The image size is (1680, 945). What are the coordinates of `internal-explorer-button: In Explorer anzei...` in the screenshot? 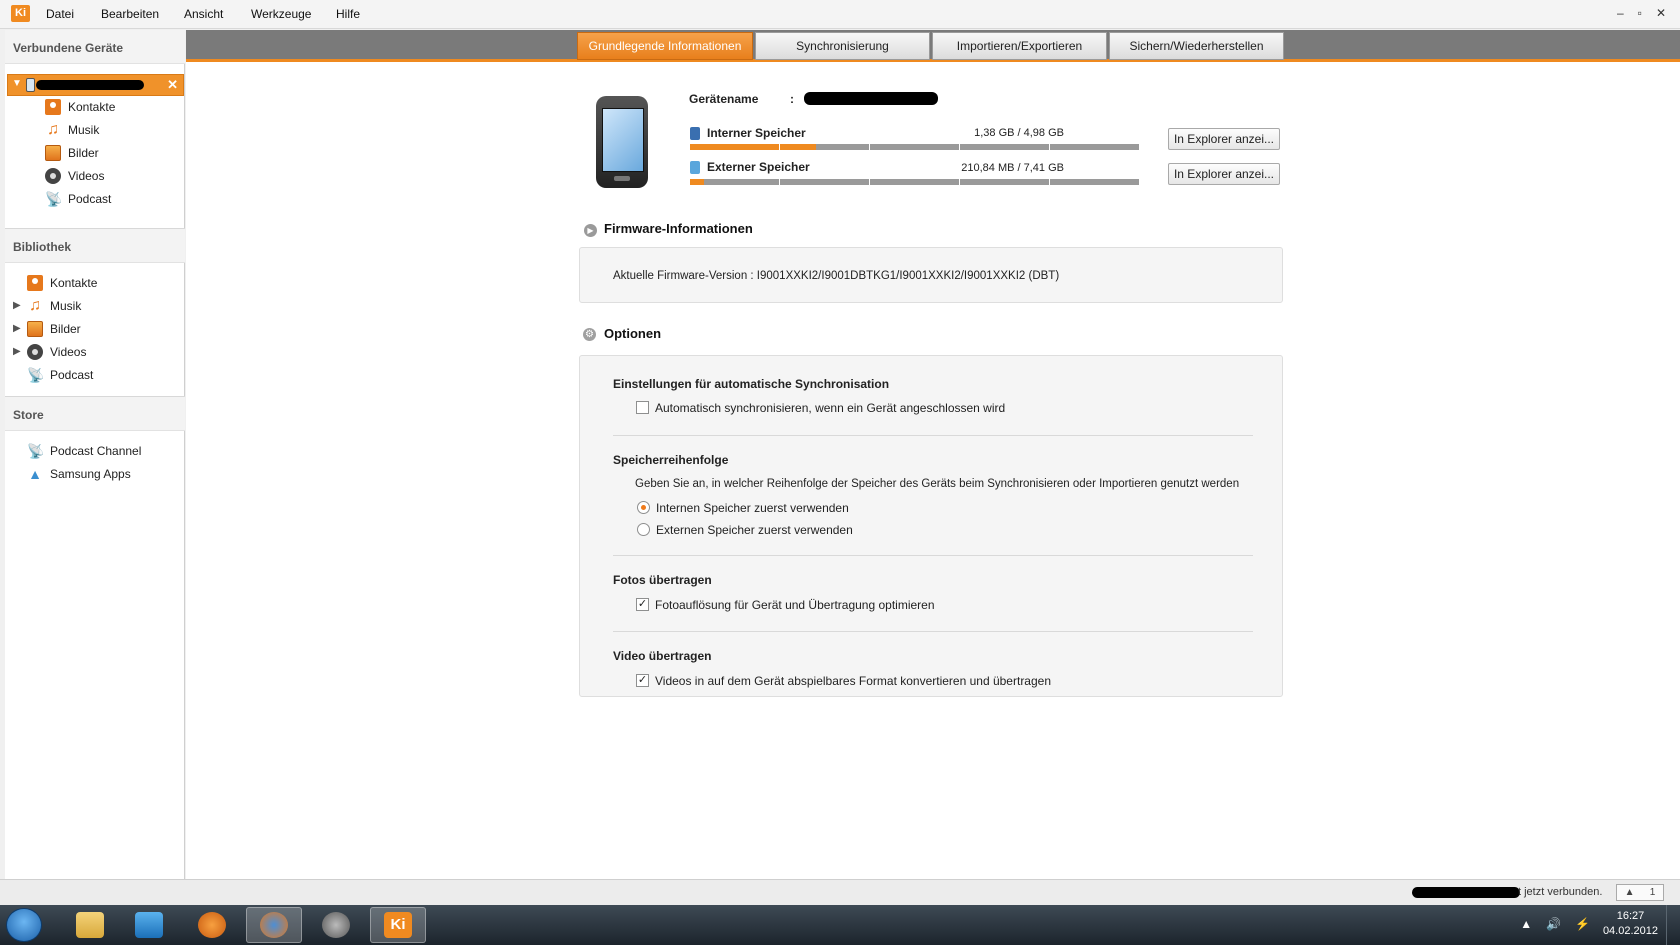 It's located at (1224, 139).